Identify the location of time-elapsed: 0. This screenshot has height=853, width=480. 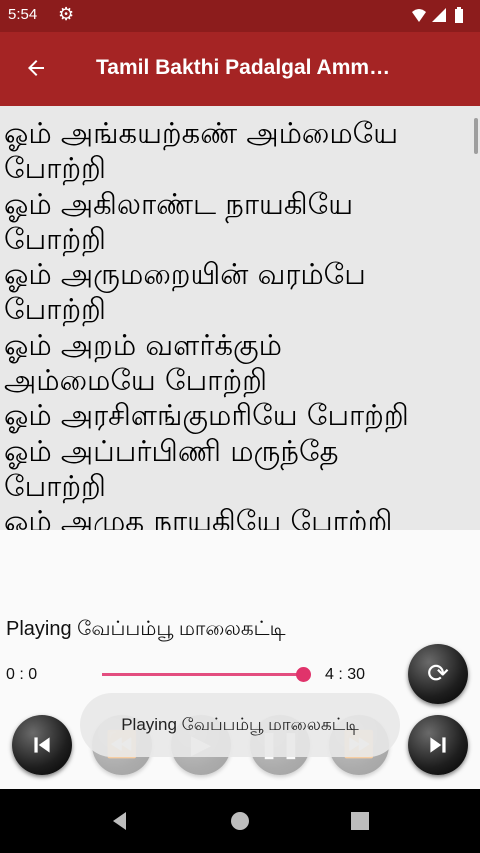
(22, 674).